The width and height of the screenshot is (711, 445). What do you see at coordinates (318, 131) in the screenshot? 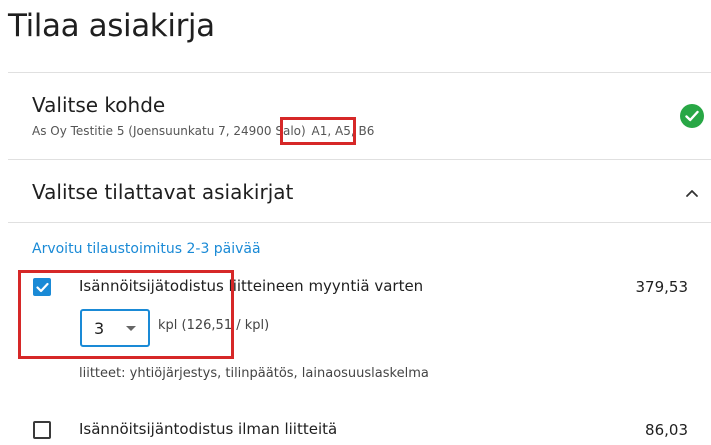
I see `highlight-box-apartments` at bounding box center [318, 131].